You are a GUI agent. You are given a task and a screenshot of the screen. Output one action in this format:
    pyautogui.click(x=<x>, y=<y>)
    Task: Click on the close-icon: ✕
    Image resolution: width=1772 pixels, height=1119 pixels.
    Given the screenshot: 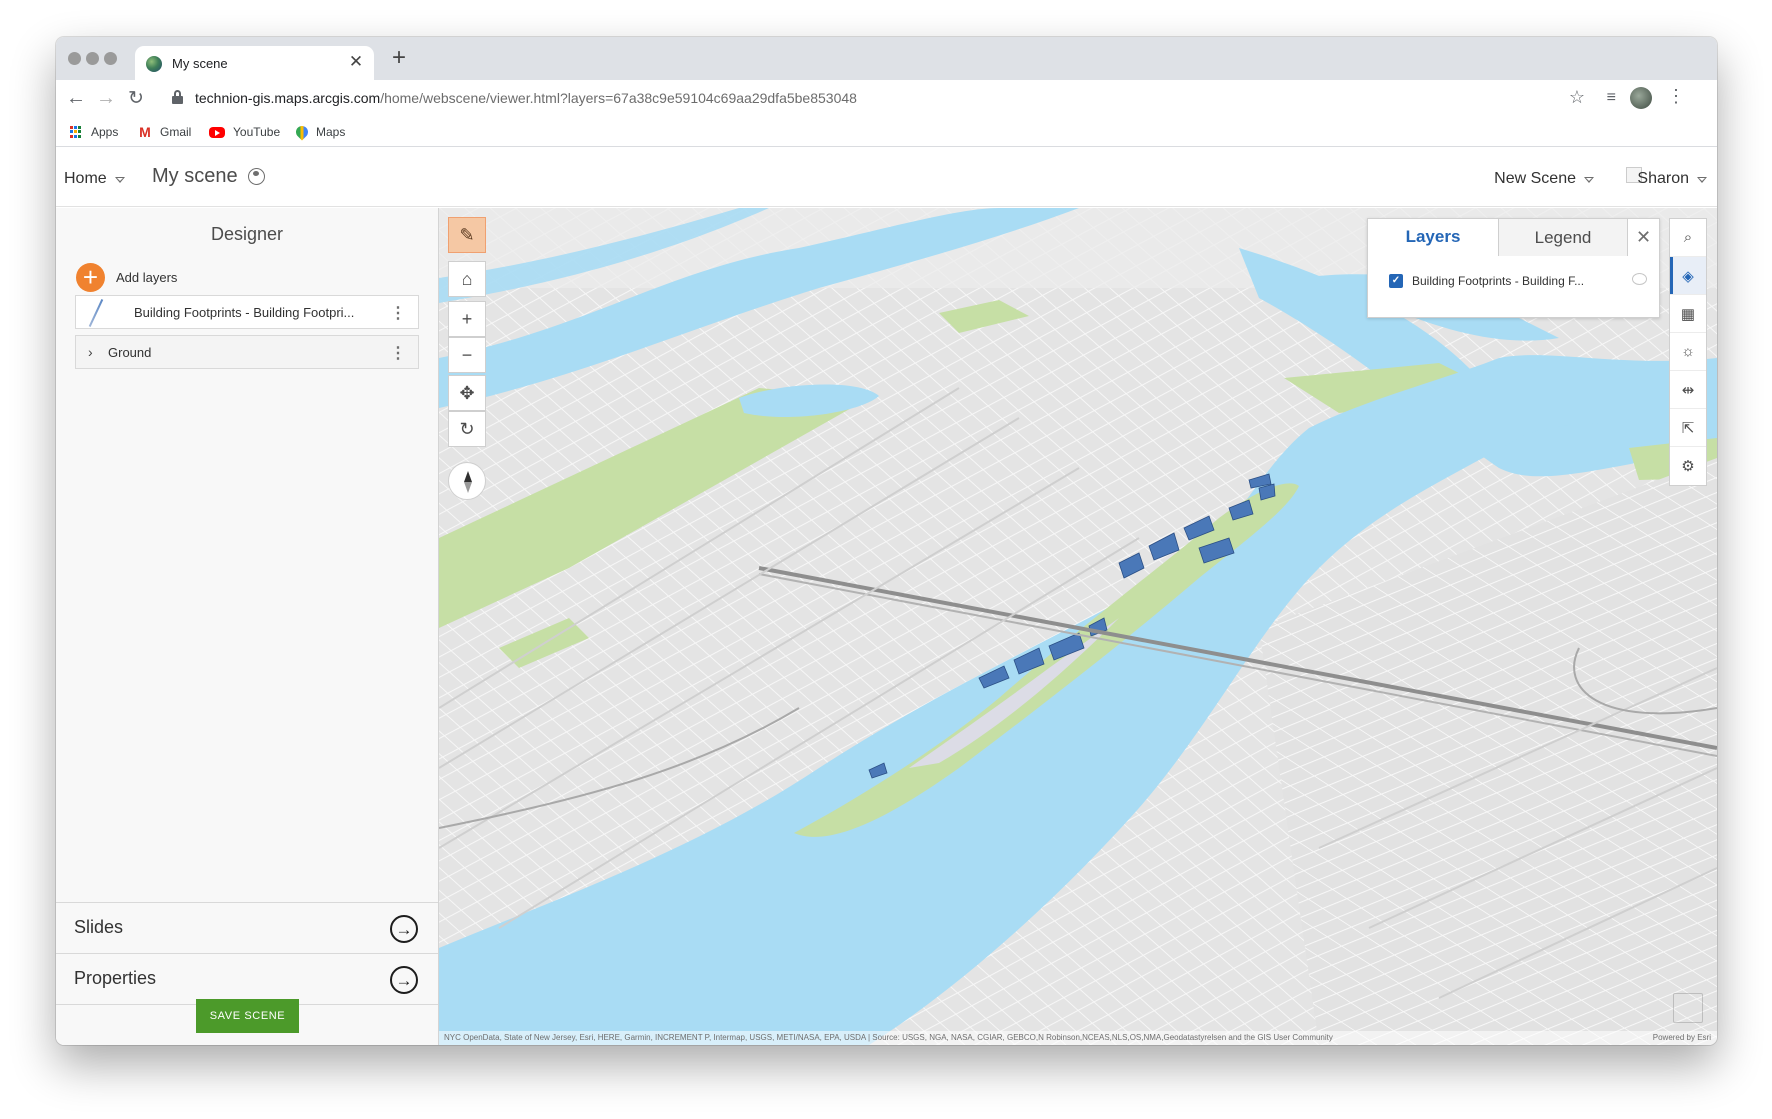 What is the action you would take?
    pyautogui.click(x=1643, y=237)
    